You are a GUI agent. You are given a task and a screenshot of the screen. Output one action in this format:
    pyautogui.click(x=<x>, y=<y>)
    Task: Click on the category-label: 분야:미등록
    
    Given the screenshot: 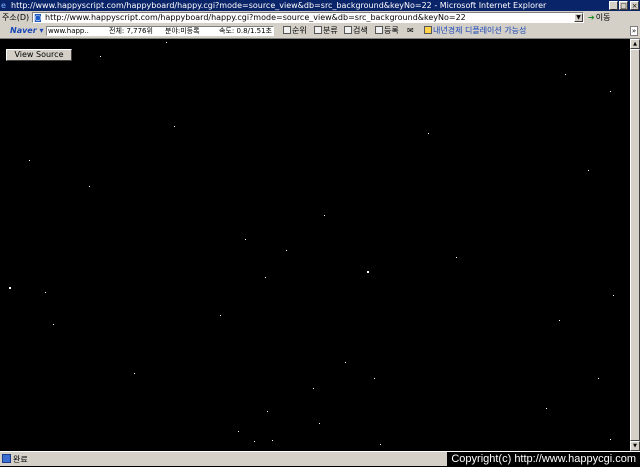 What is the action you would take?
    pyautogui.click(x=182, y=31)
    